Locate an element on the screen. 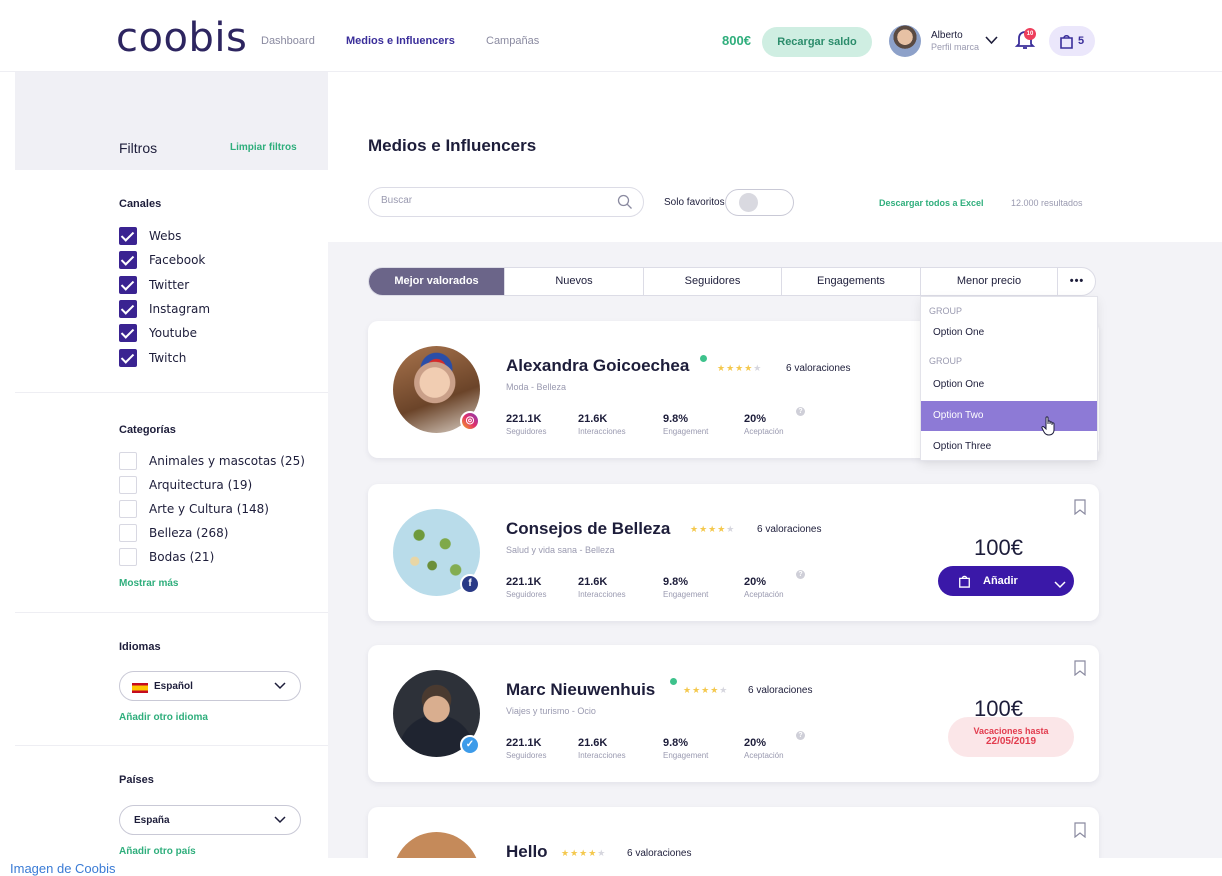 The height and width of the screenshot is (876, 1222). coobis-logo: coobis is located at coordinates (181, 38).